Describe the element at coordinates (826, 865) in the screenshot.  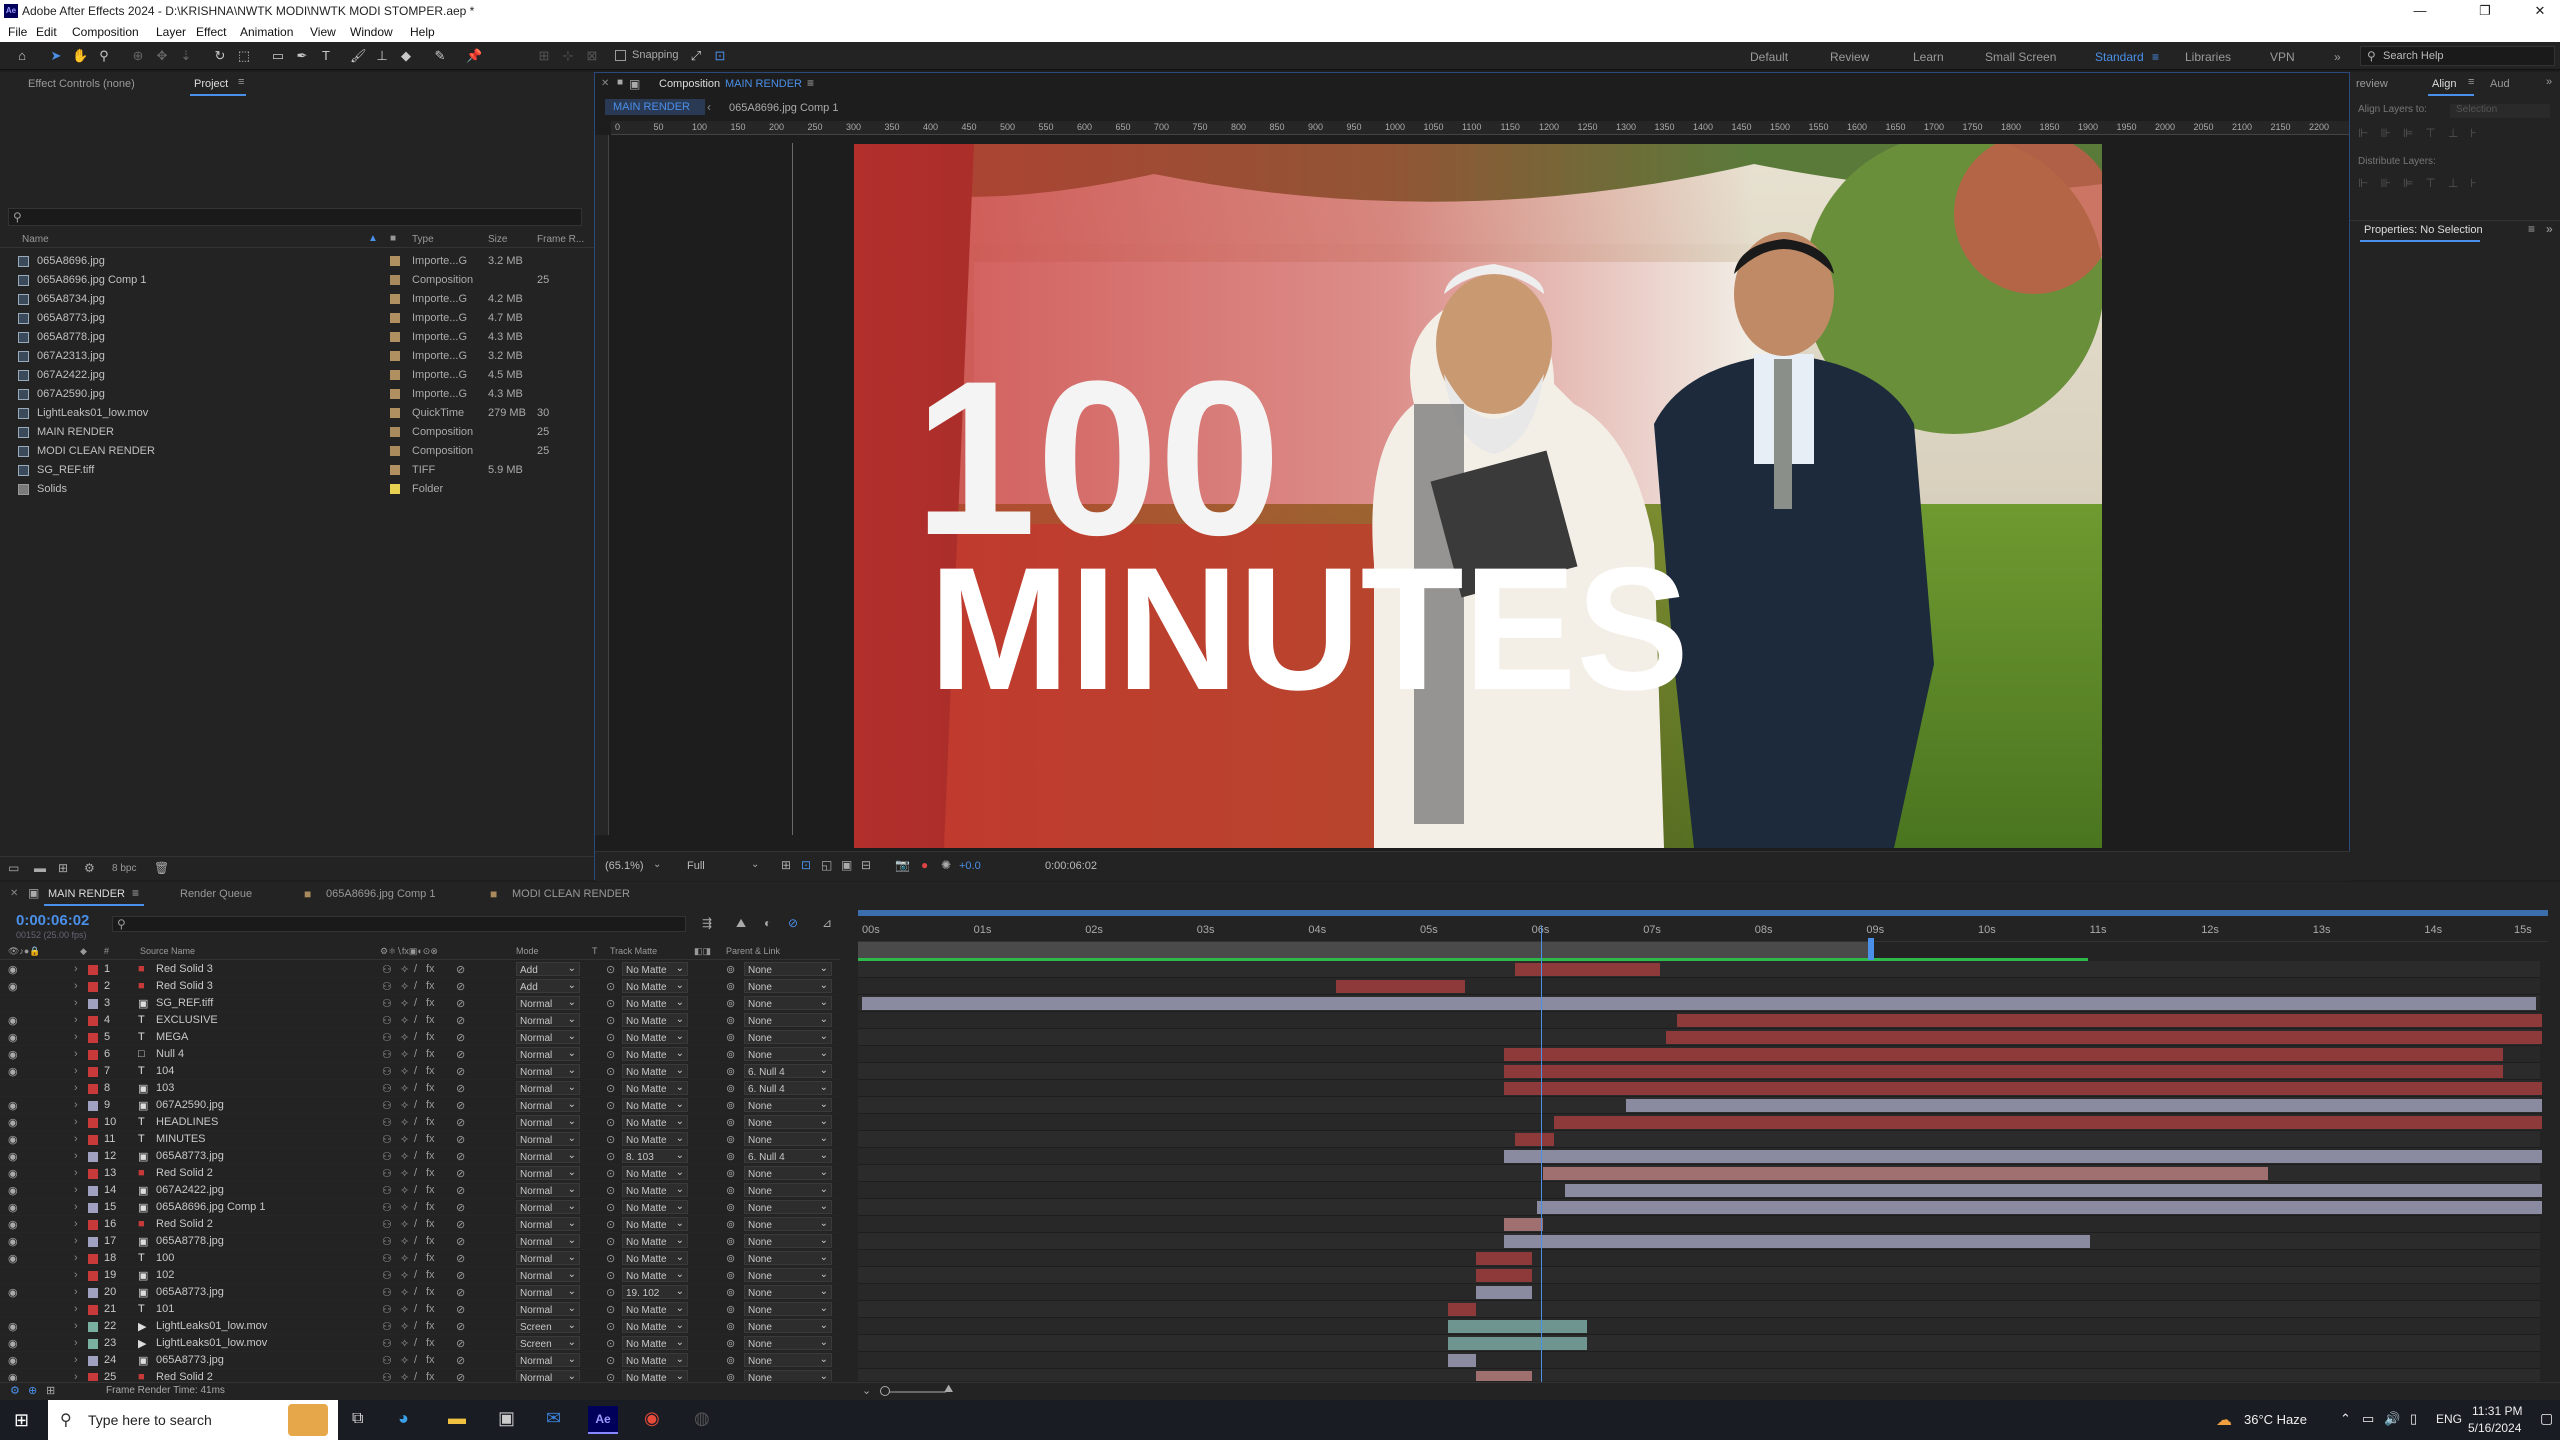
I see `mask-visibility-icon: ◱` at that location.